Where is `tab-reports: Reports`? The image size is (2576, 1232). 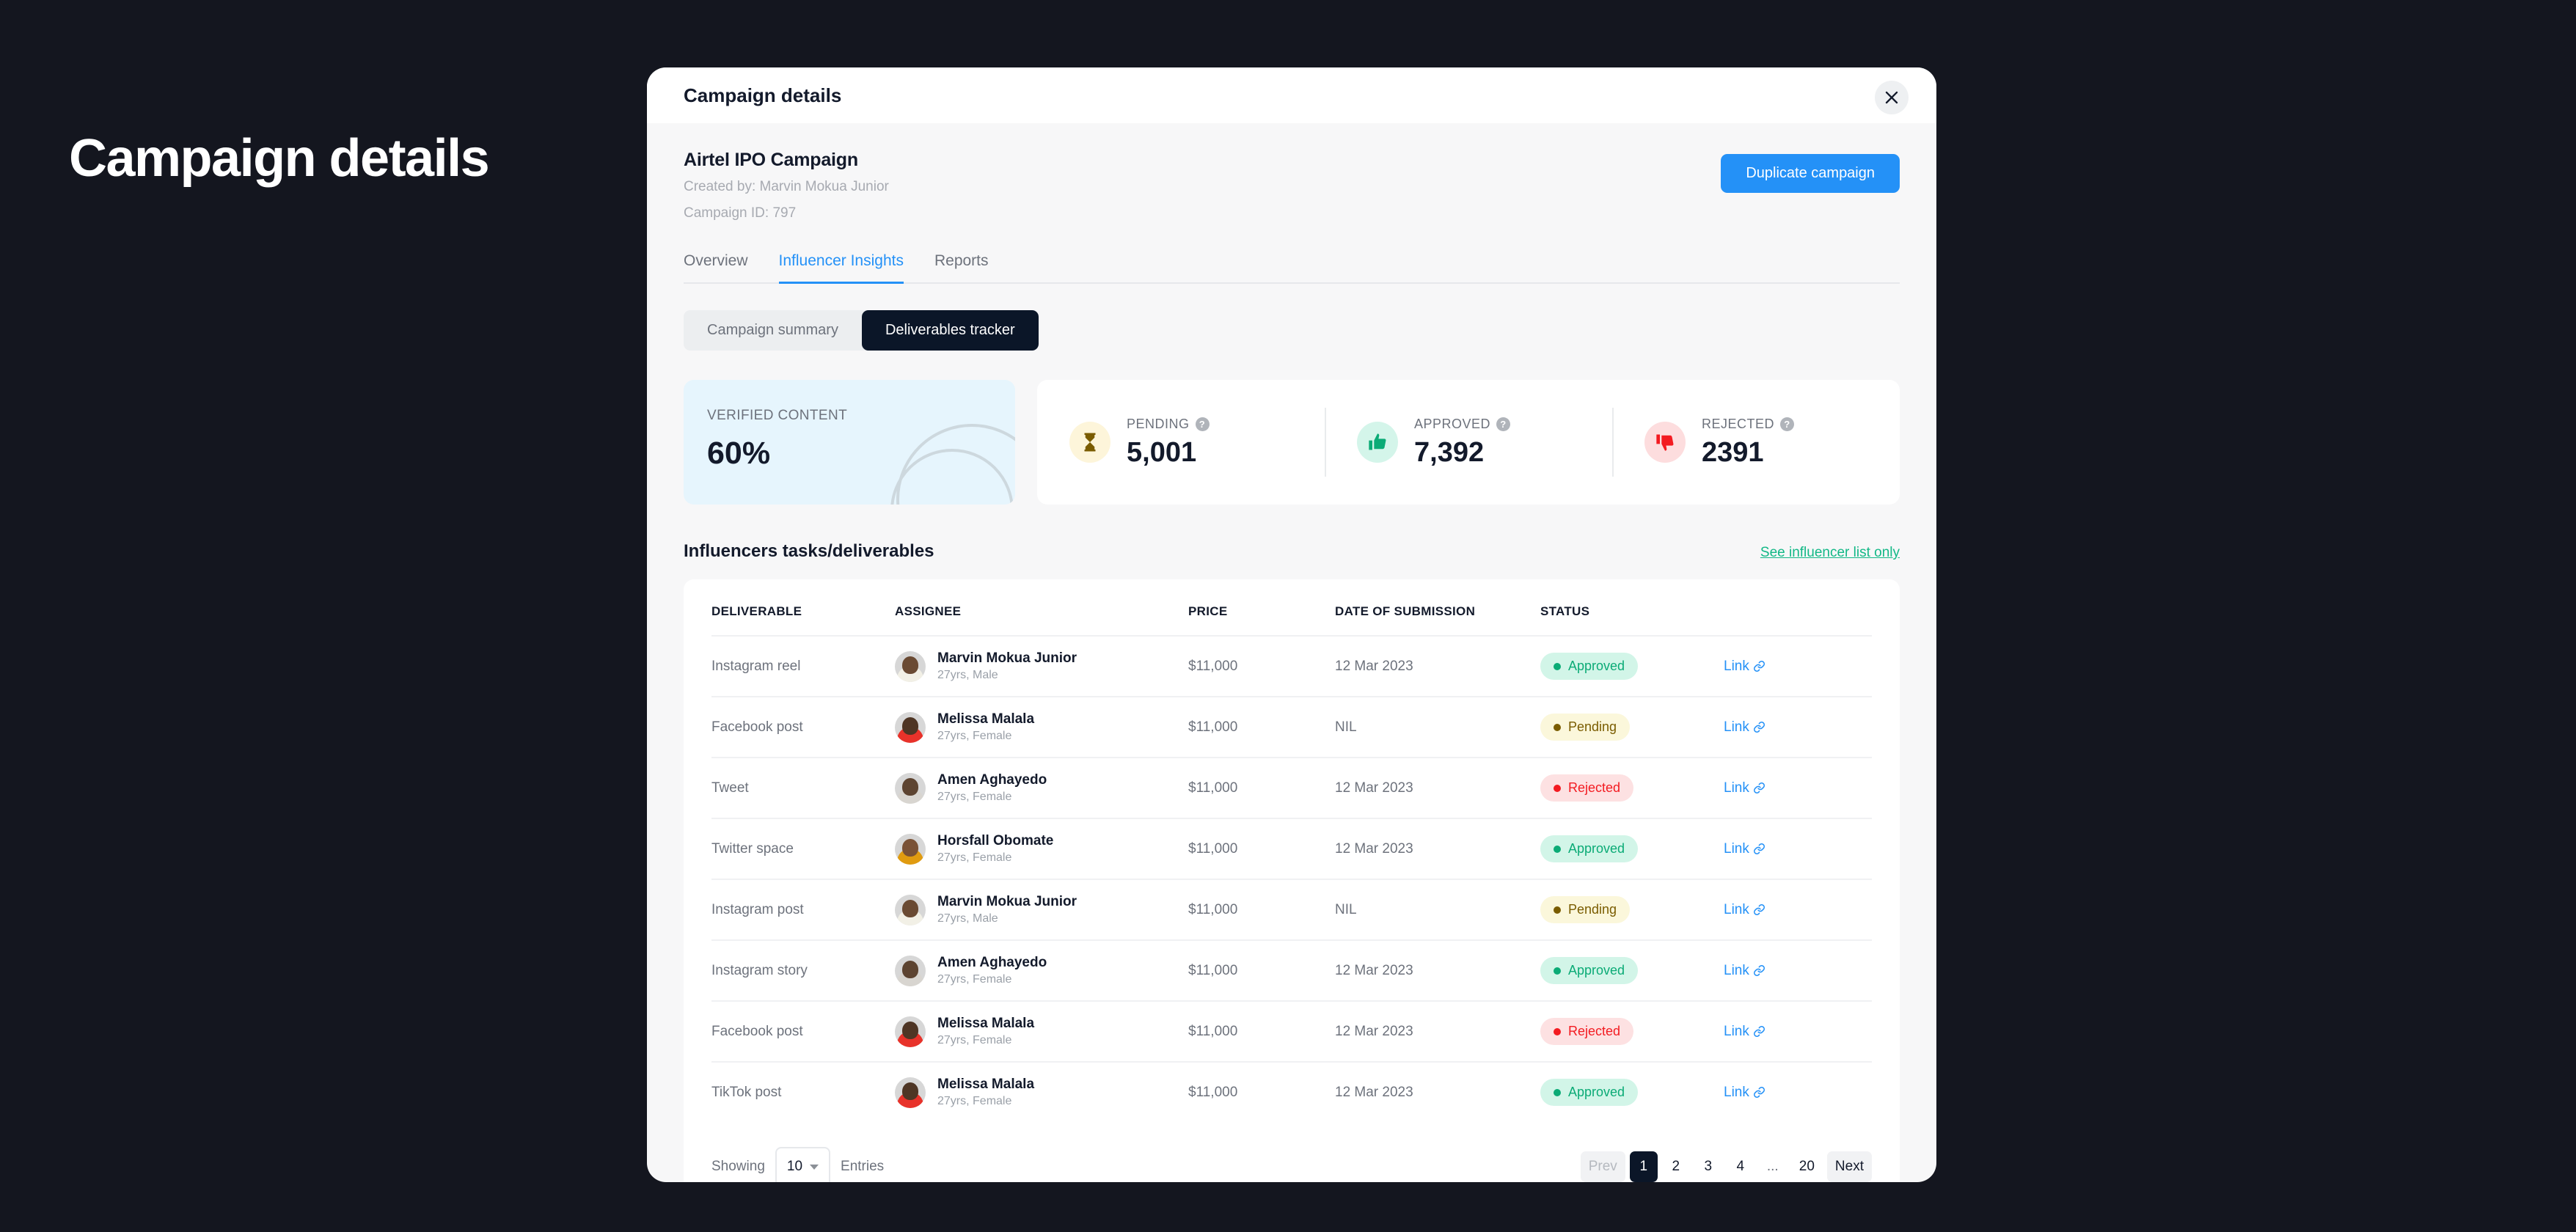
tab-reports: Reports is located at coordinates (962, 268).